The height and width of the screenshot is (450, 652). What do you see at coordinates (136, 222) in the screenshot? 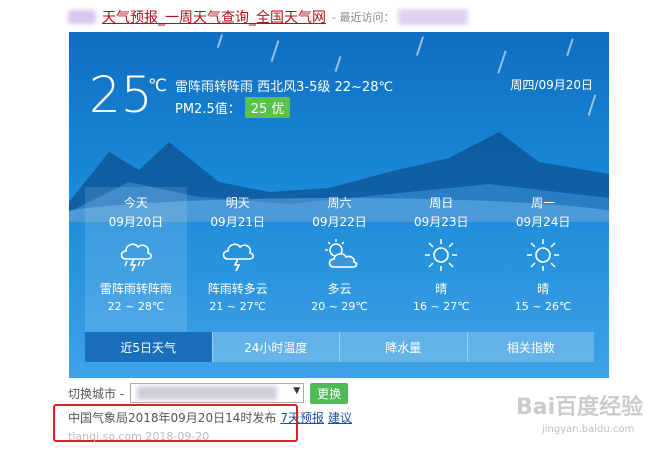
I see `forecast-day-date: 09月20日` at bounding box center [136, 222].